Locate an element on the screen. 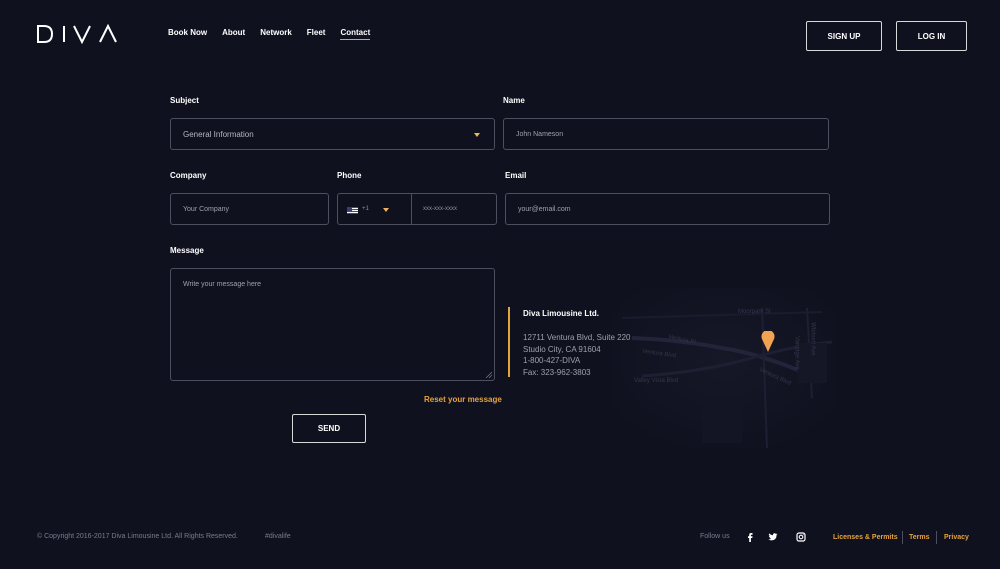 This screenshot has width=1000, height=569. nav-fleet: Fleet is located at coordinates (316, 34).